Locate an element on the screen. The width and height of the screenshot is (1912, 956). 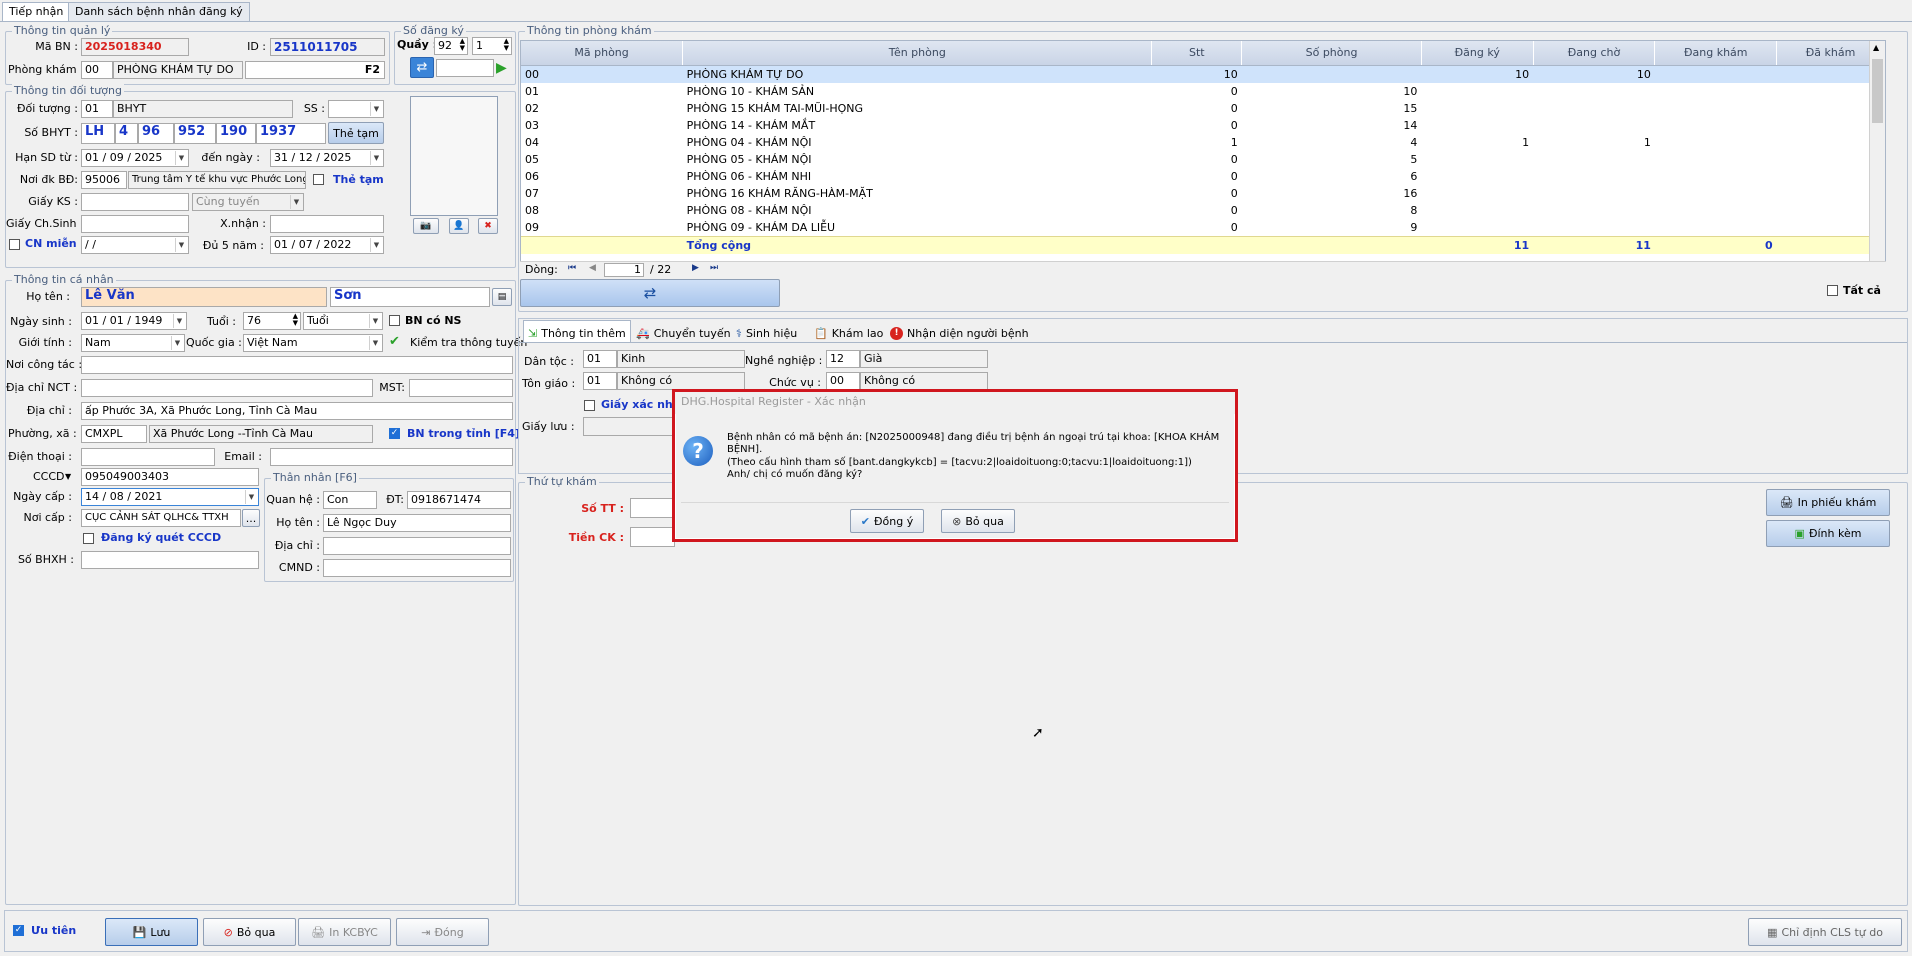
chuc-vu-field: Không có is located at coordinates (924, 381).